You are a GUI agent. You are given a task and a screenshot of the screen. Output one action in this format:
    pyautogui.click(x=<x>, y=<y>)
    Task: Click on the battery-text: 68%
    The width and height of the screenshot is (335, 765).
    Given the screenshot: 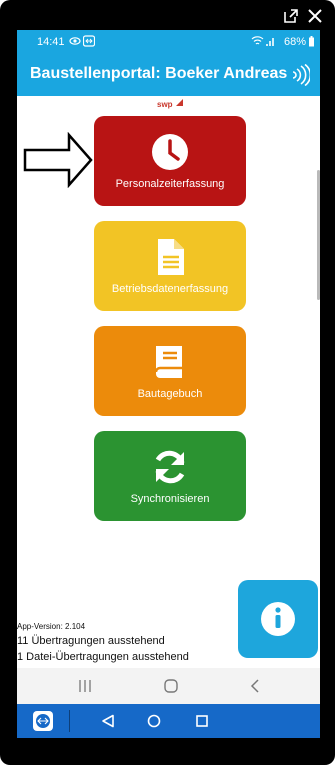 What is the action you would take?
    pyautogui.click(x=294, y=42)
    